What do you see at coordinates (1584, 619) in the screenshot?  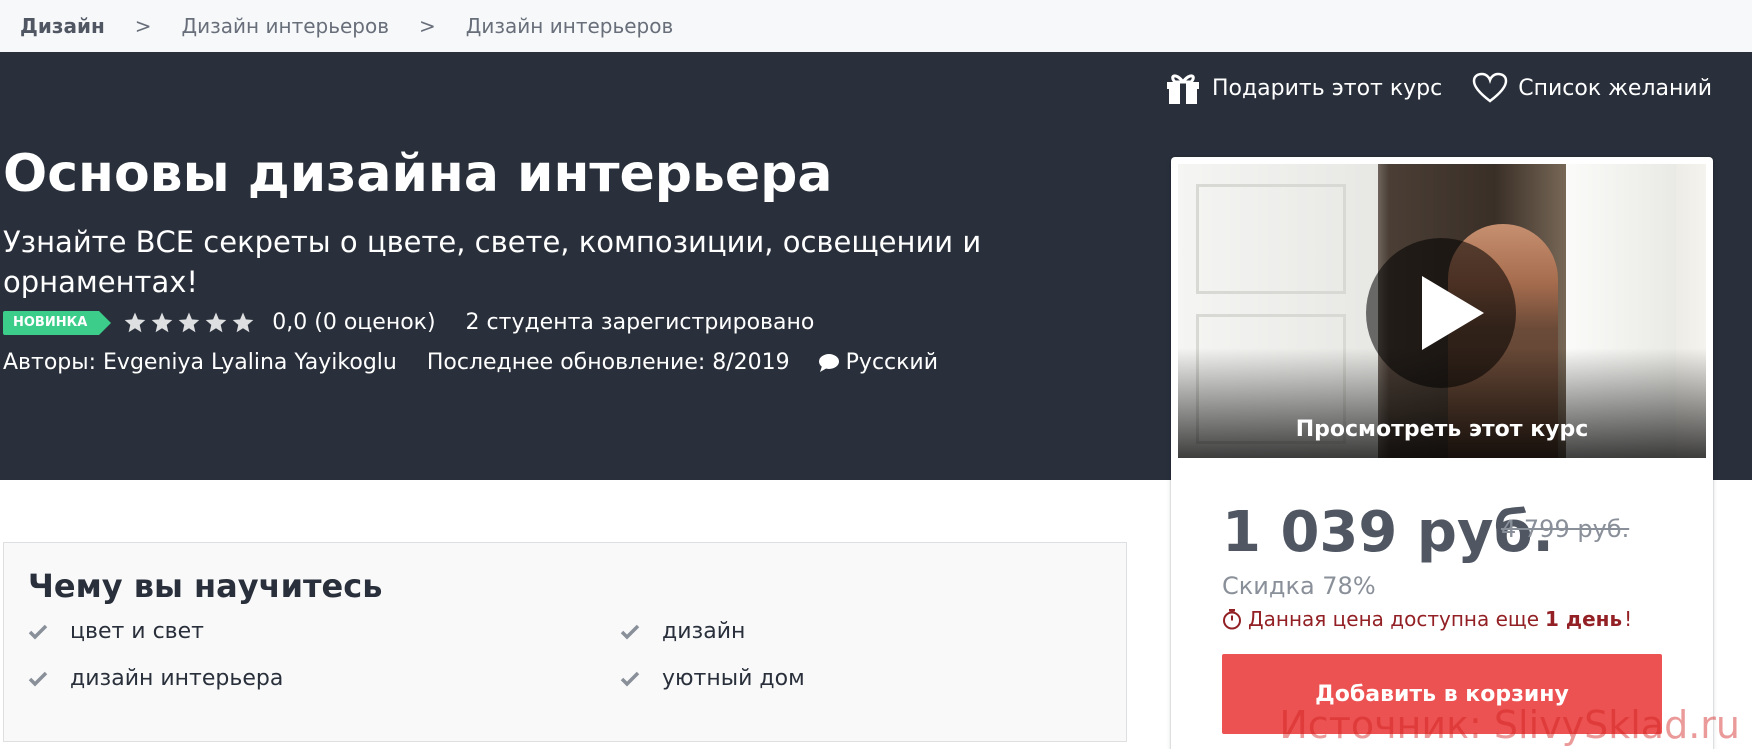 I see `deadline-value: 1 день` at bounding box center [1584, 619].